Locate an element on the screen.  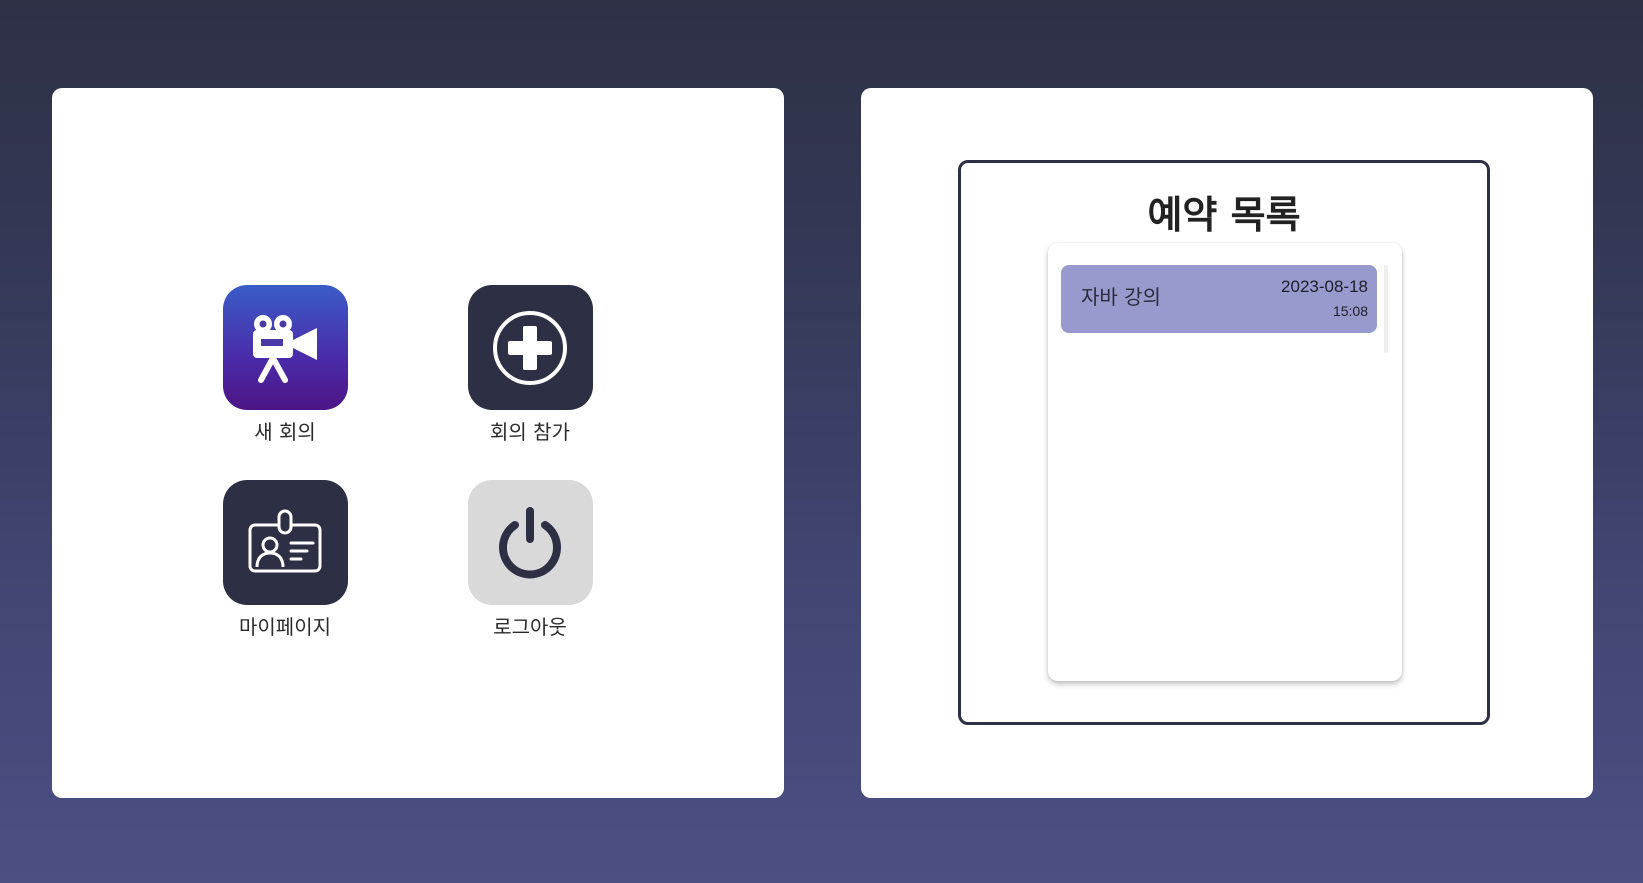
reservation-item-time: 15:08 is located at coordinates (1350, 311).